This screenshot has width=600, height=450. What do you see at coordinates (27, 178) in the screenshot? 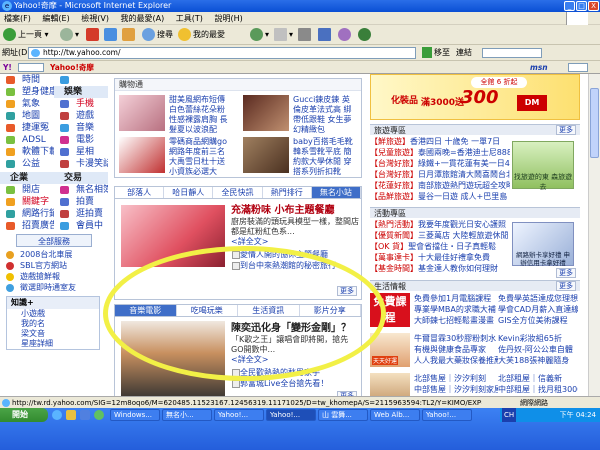
I see `service-link: 企業` at bounding box center [27, 178].